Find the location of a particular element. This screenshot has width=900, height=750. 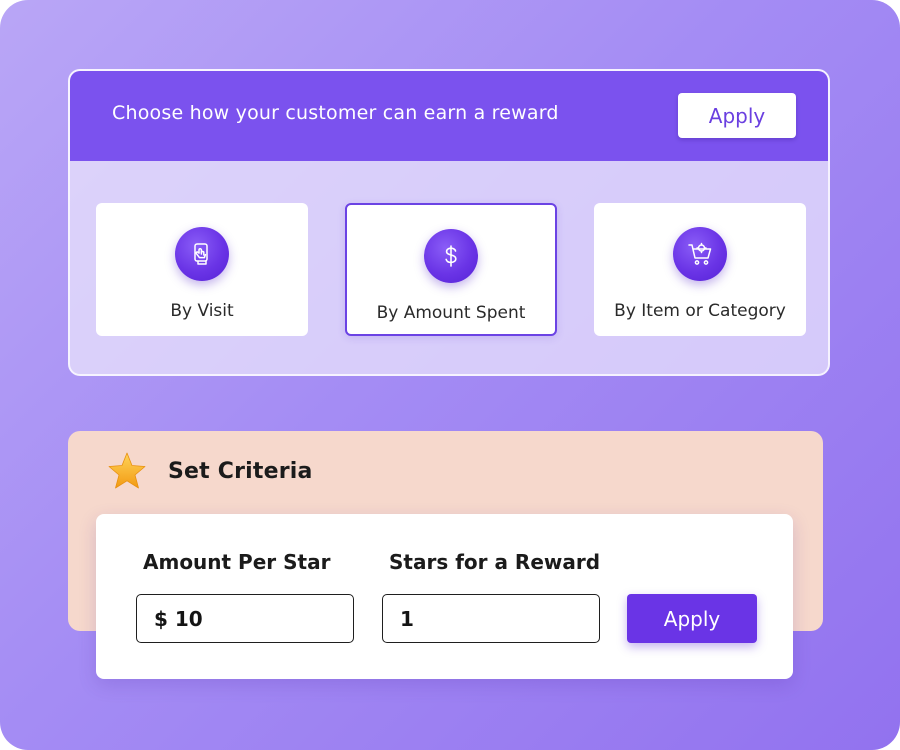

option-label-by-visit: By Visit is located at coordinates (202, 311).